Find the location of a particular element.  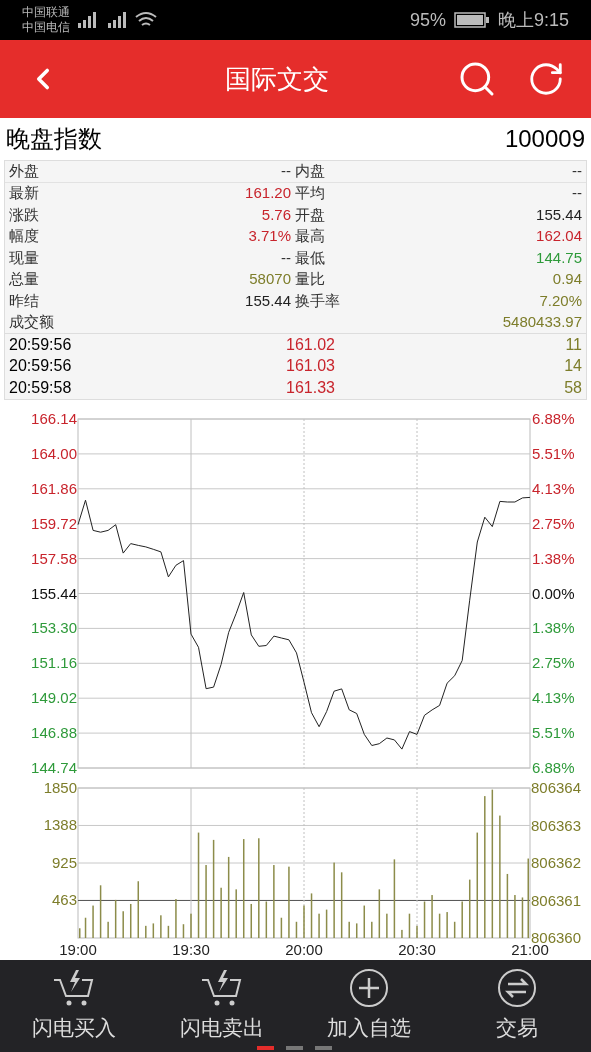

clock: 晚上9:15 is located at coordinates (533, 20).